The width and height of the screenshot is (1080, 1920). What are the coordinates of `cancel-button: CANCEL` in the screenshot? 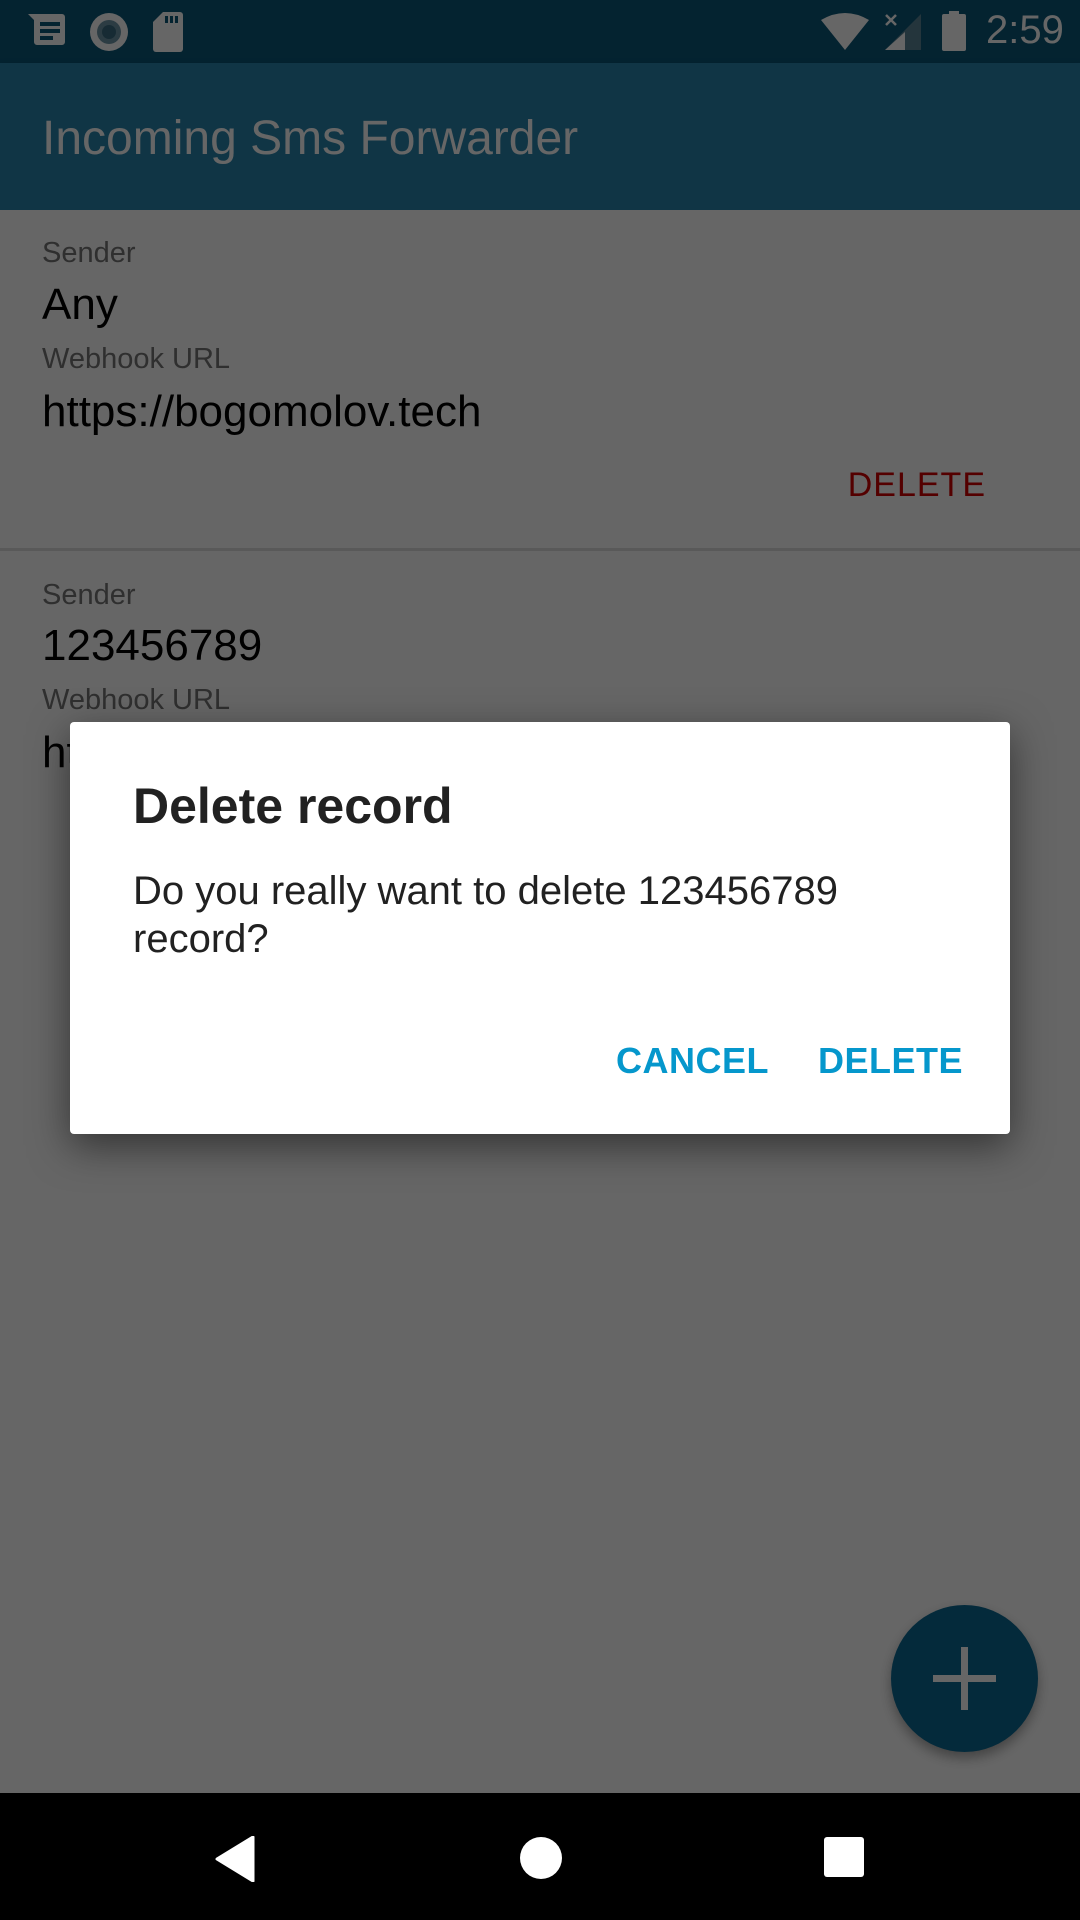 It's located at (692, 1061).